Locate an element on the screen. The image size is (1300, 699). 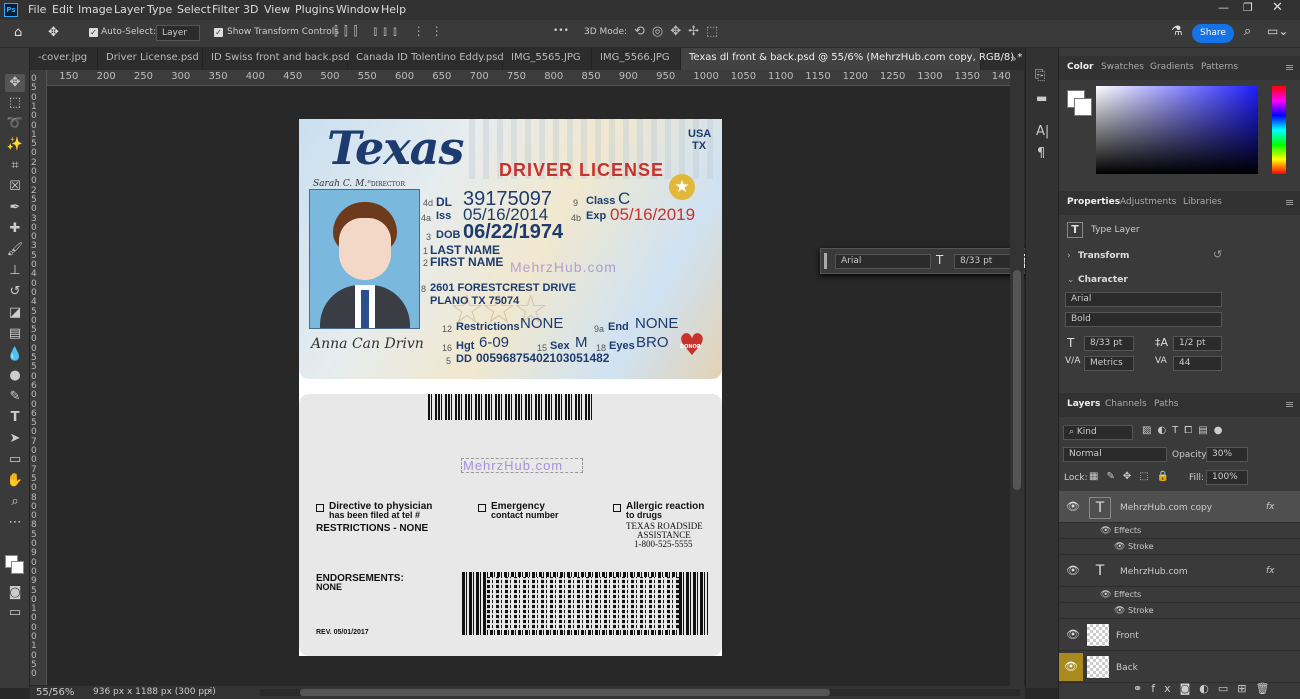
path-select-icon: ➤ is located at coordinates (15, 439).